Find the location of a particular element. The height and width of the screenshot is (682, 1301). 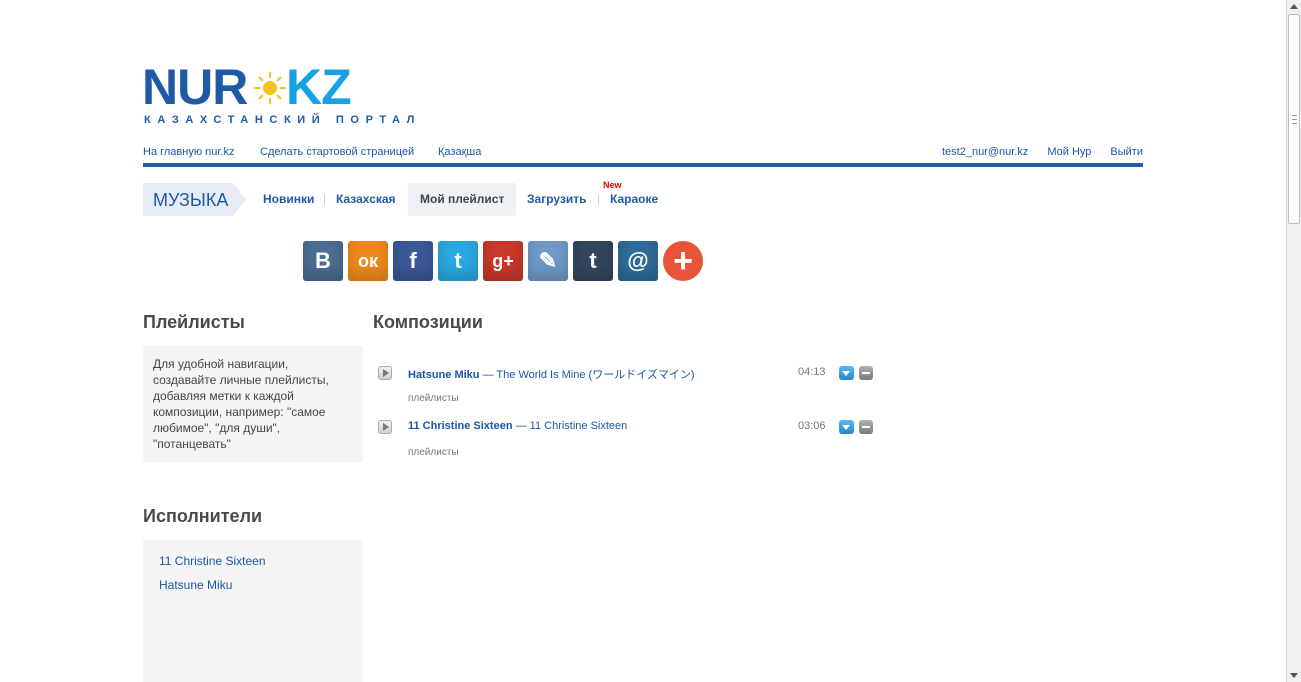

vkontakte-icon: В is located at coordinates (323, 261).